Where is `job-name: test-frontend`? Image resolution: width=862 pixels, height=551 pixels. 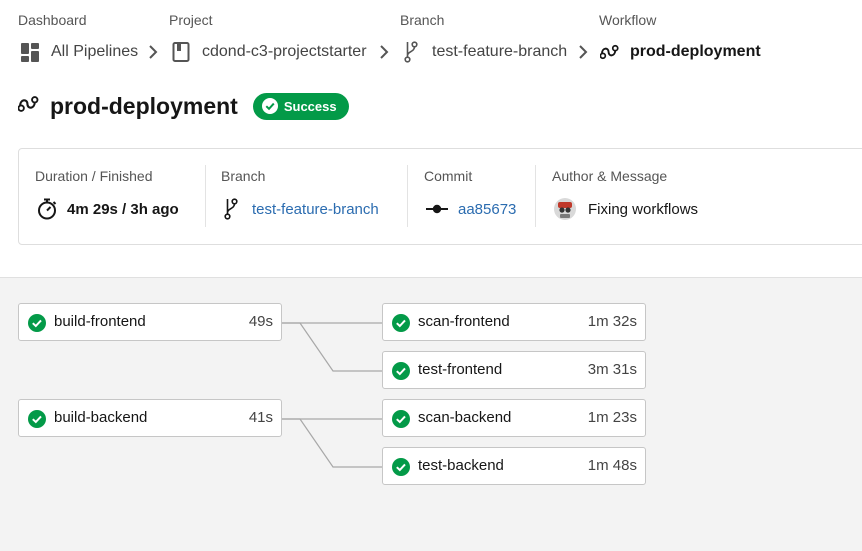 job-name: test-frontend is located at coordinates (460, 369).